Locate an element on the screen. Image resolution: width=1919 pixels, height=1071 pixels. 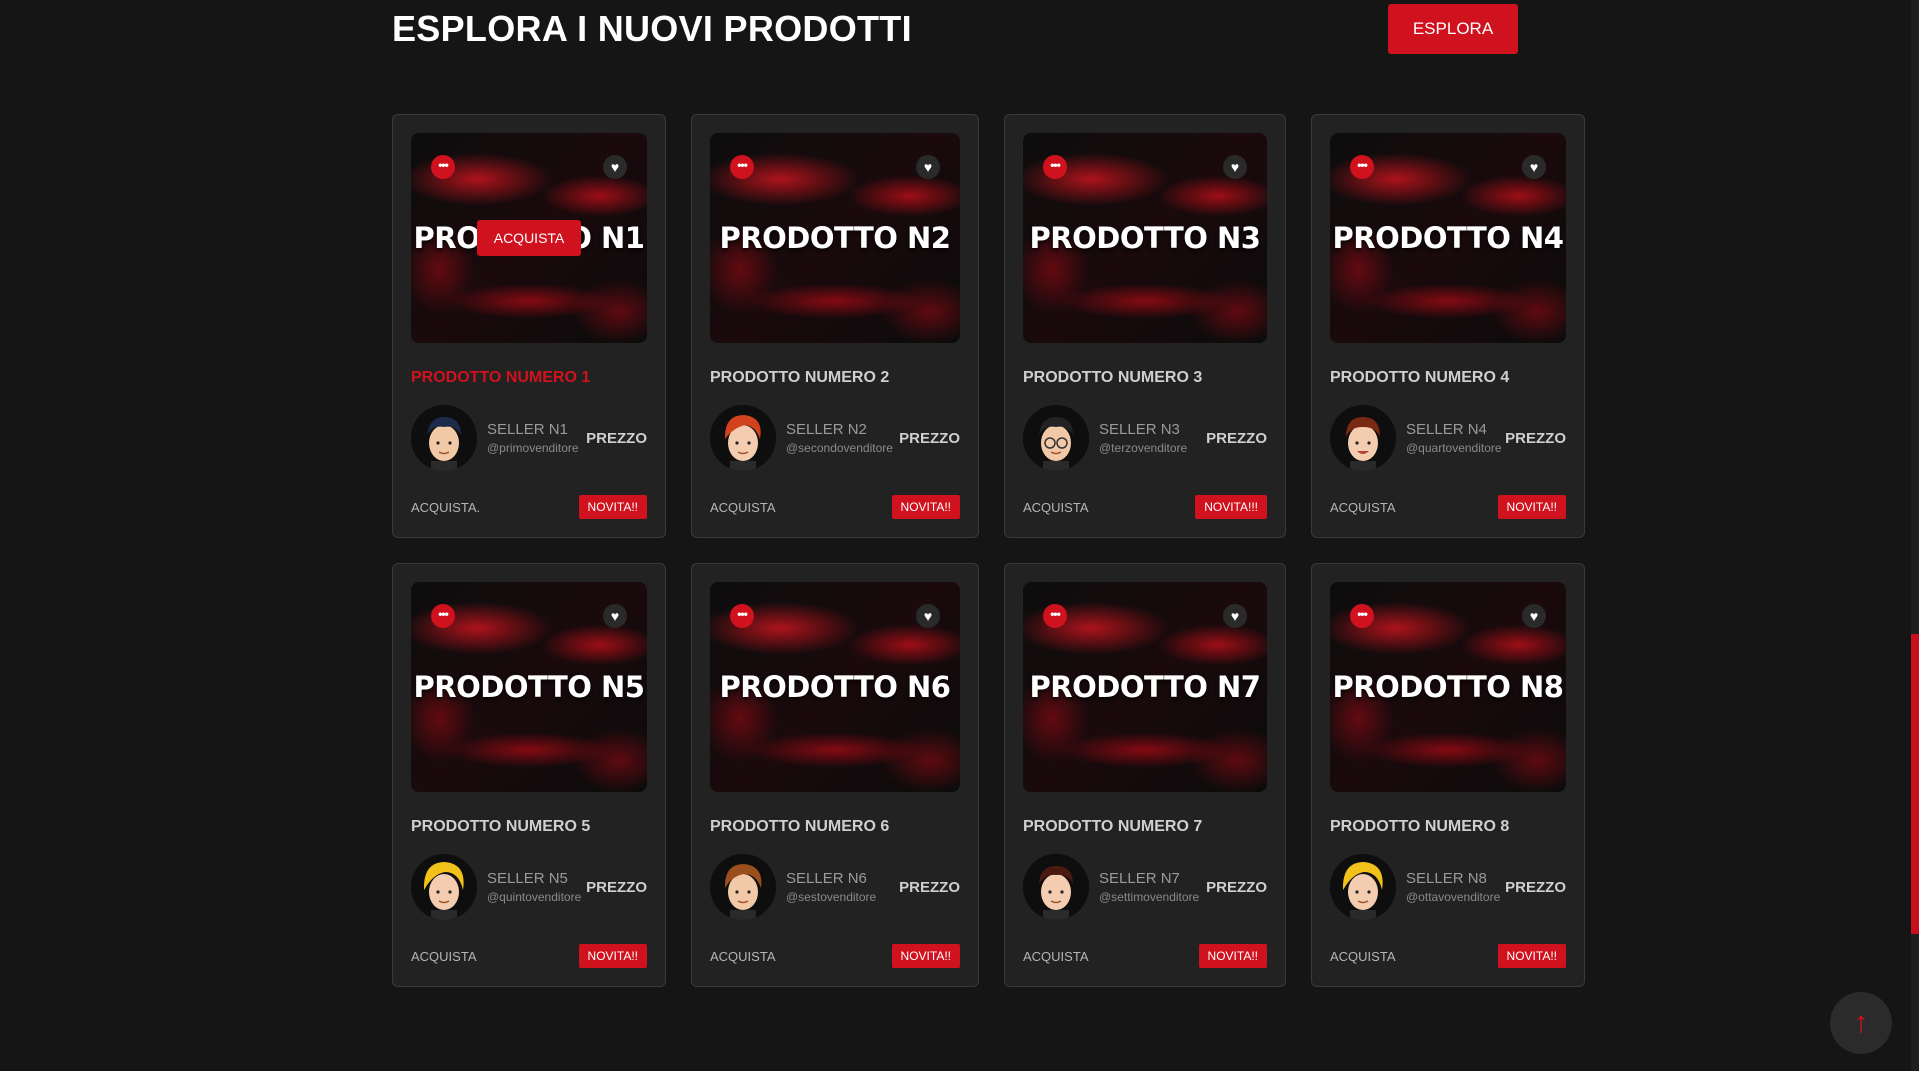
seller-name: SELLER N8 is located at coordinates (1455, 878).